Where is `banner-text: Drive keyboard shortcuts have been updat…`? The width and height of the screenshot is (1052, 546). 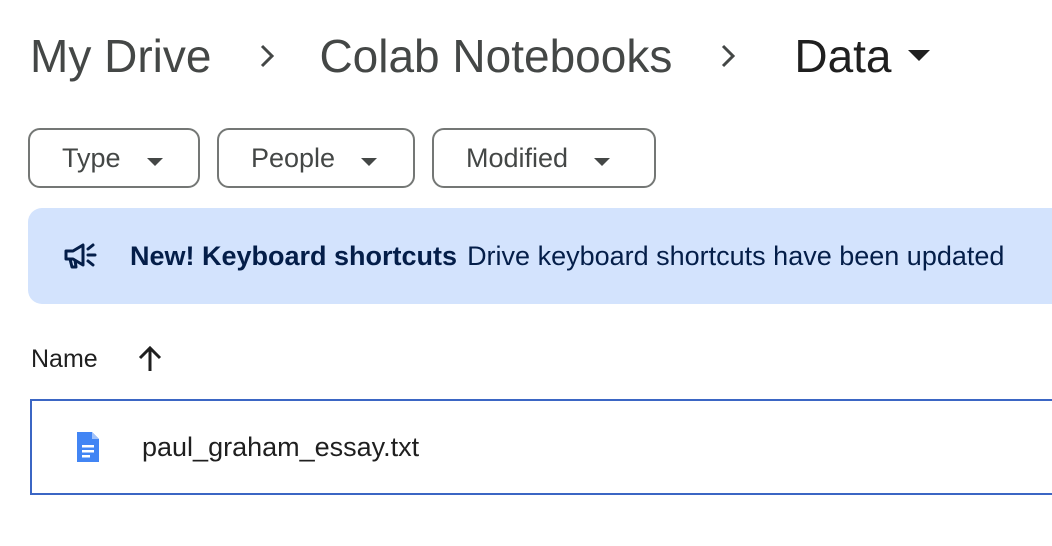
banner-text: Drive keyboard shortcuts have been updat… is located at coordinates (736, 255).